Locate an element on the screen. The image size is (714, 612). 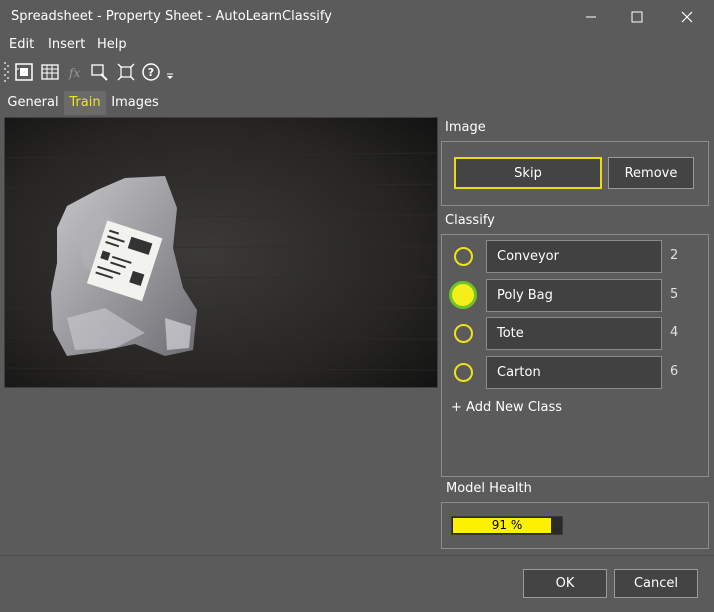
menu-edit: Edit is located at coordinates (21, 44).